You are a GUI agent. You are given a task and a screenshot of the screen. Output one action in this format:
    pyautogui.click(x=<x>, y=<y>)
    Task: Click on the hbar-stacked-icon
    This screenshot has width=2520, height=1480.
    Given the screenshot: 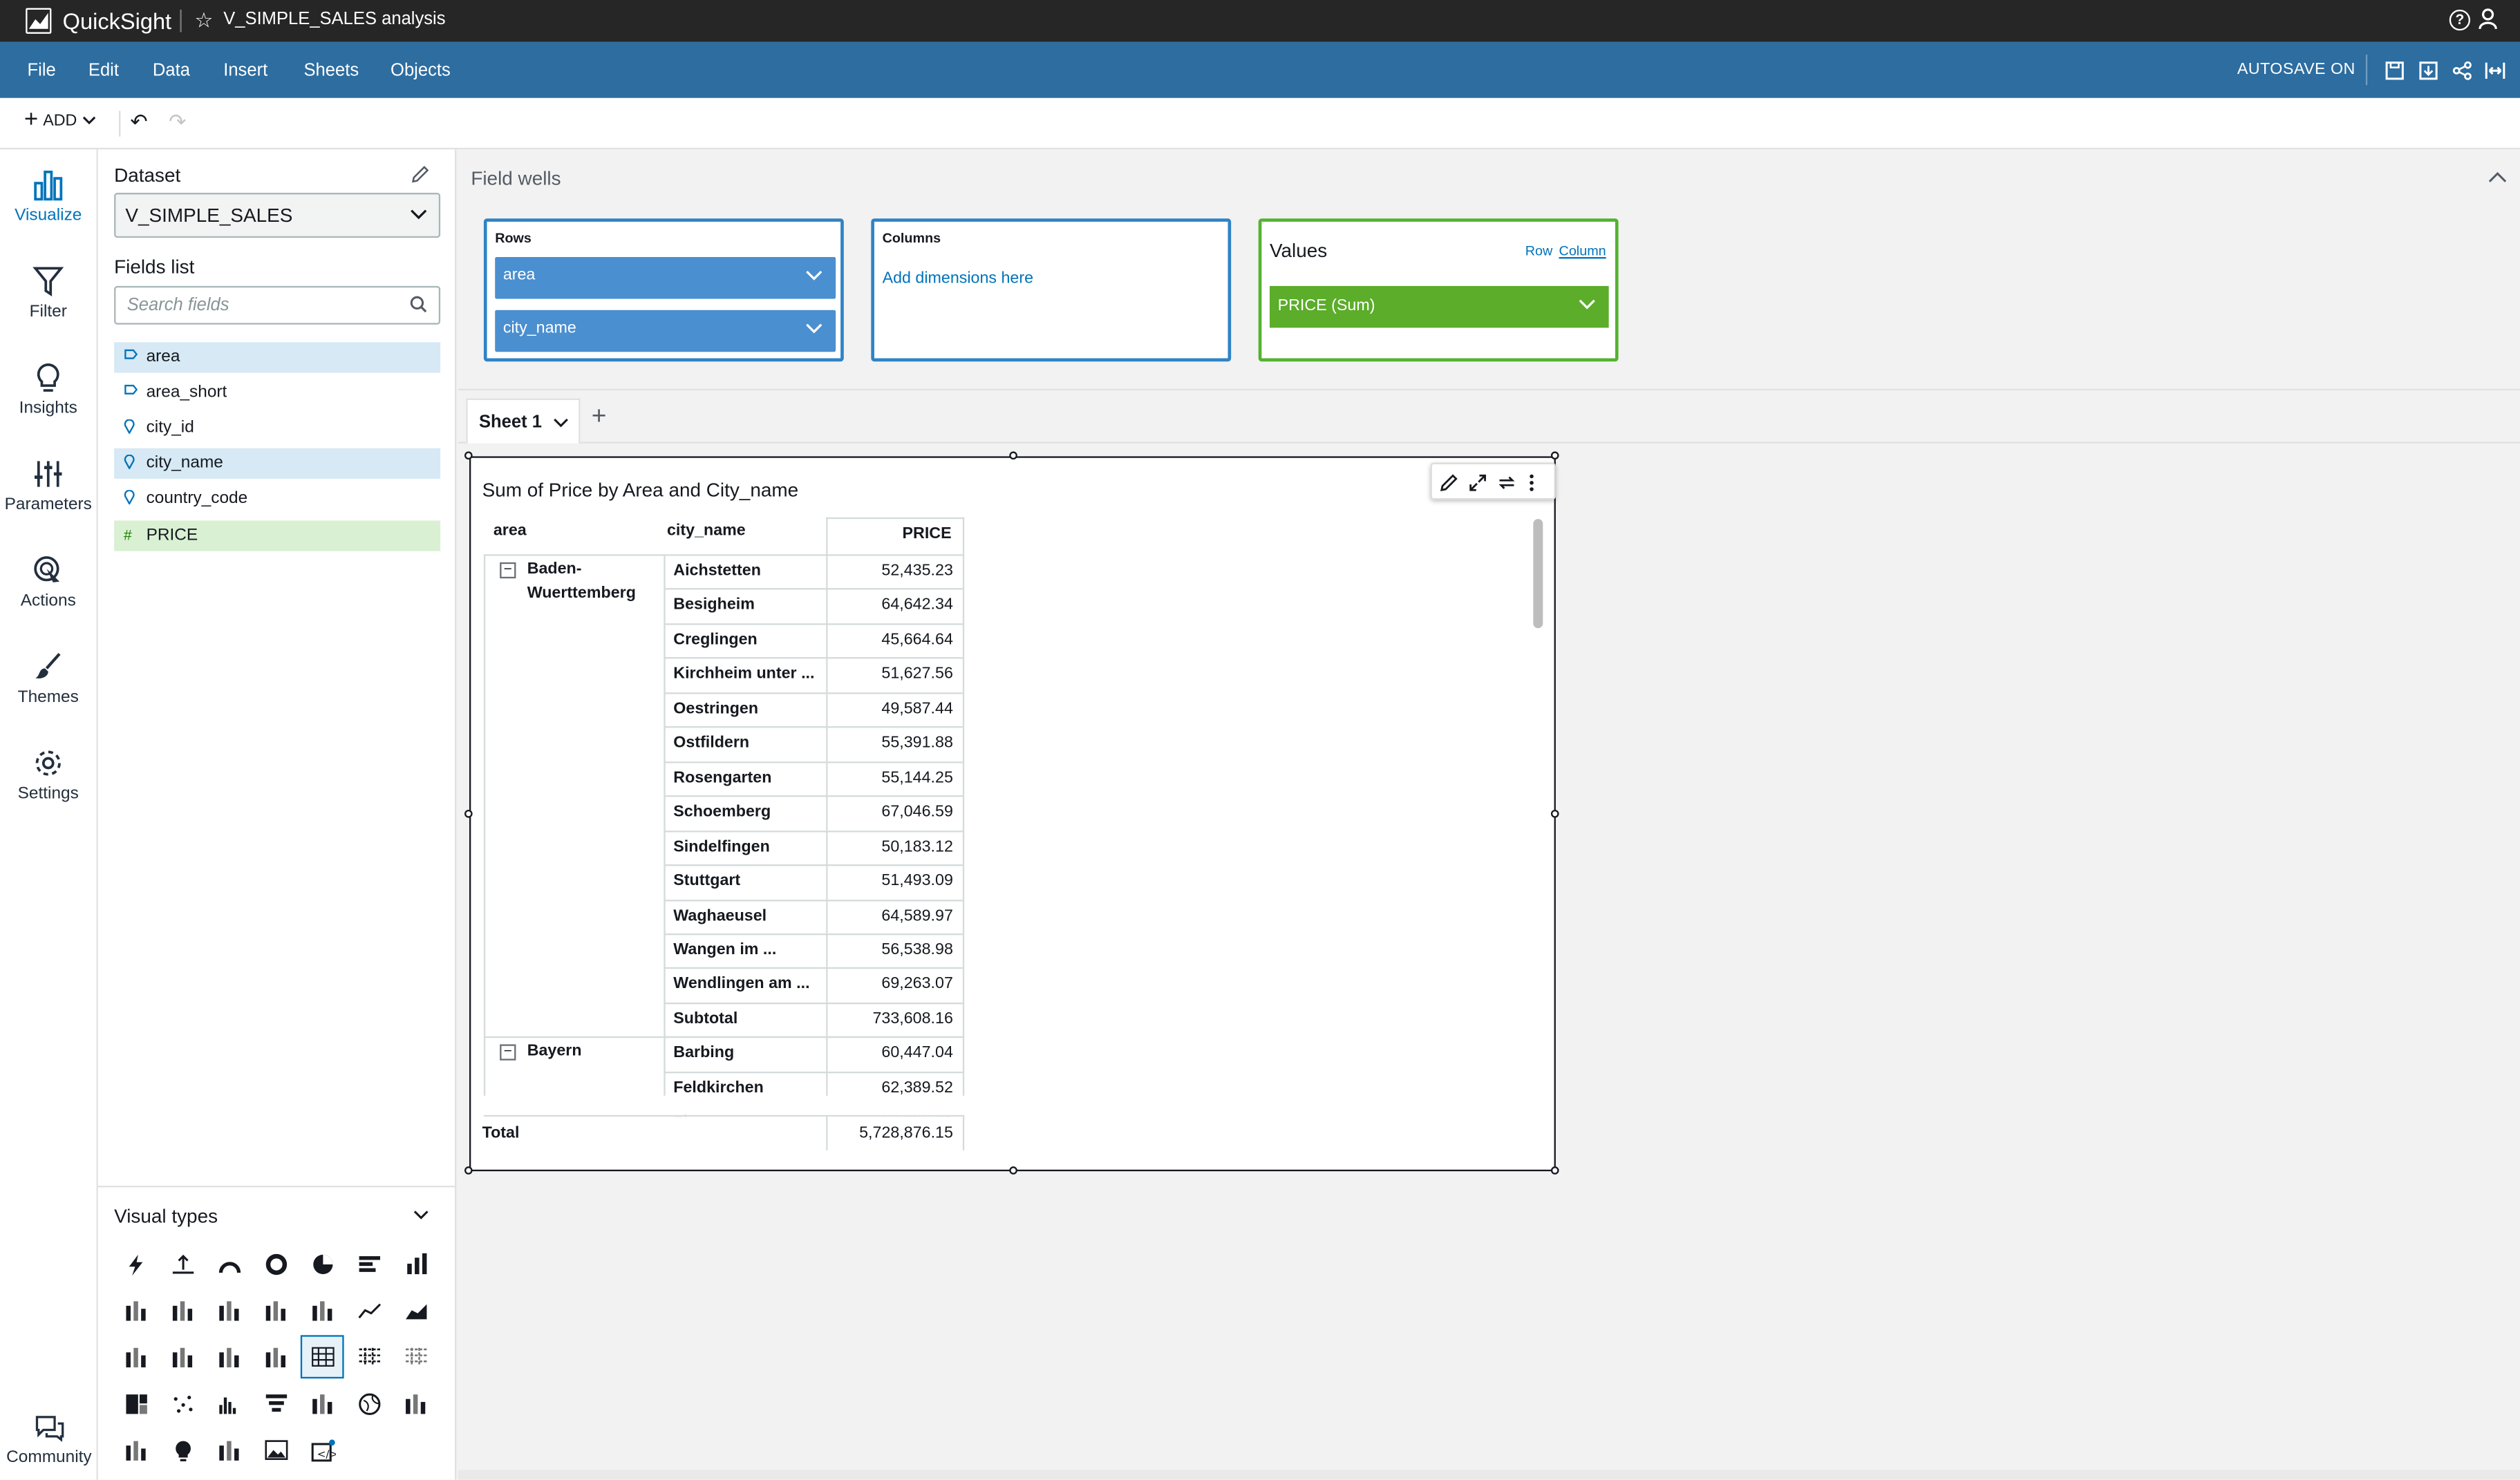 What is the action you would take?
    pyautogui.click(x=136, y=1310)
    